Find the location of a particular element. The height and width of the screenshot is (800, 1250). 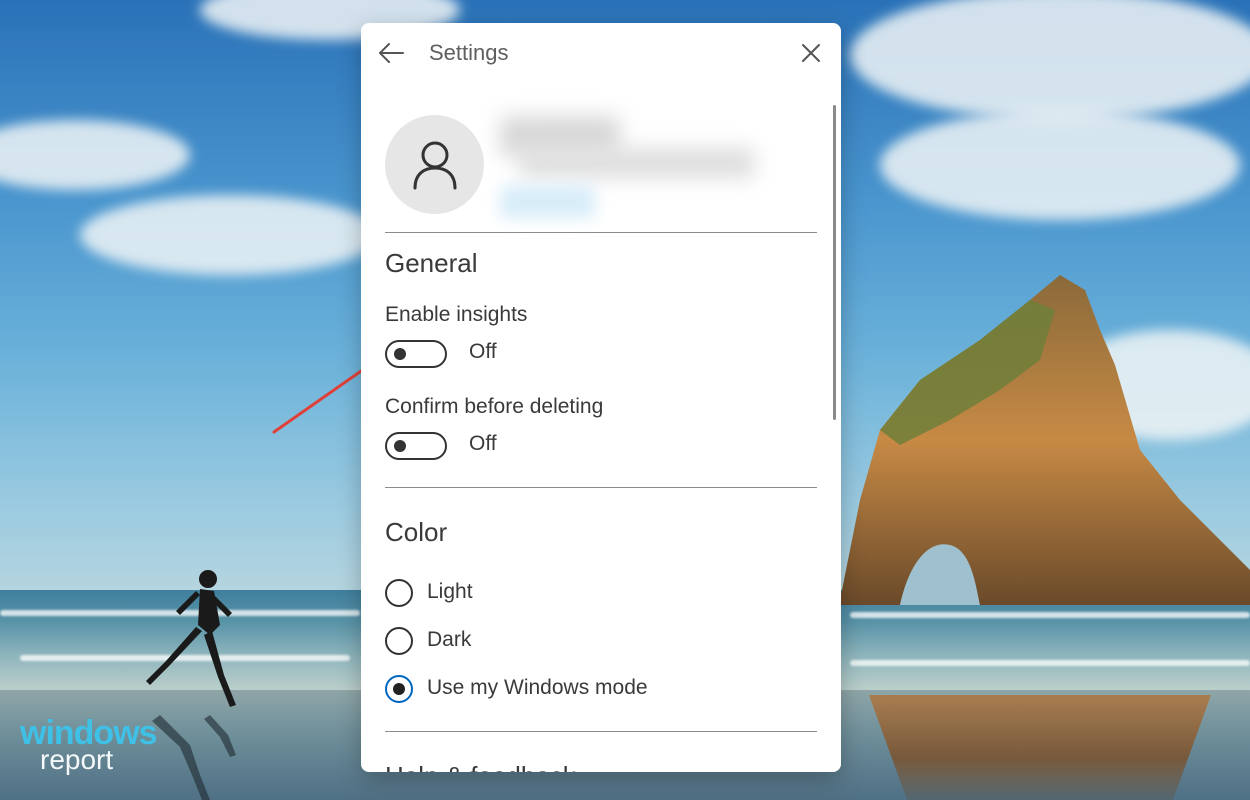

enable-insights-toggle-row: Off is located at coordinates (485, 354).